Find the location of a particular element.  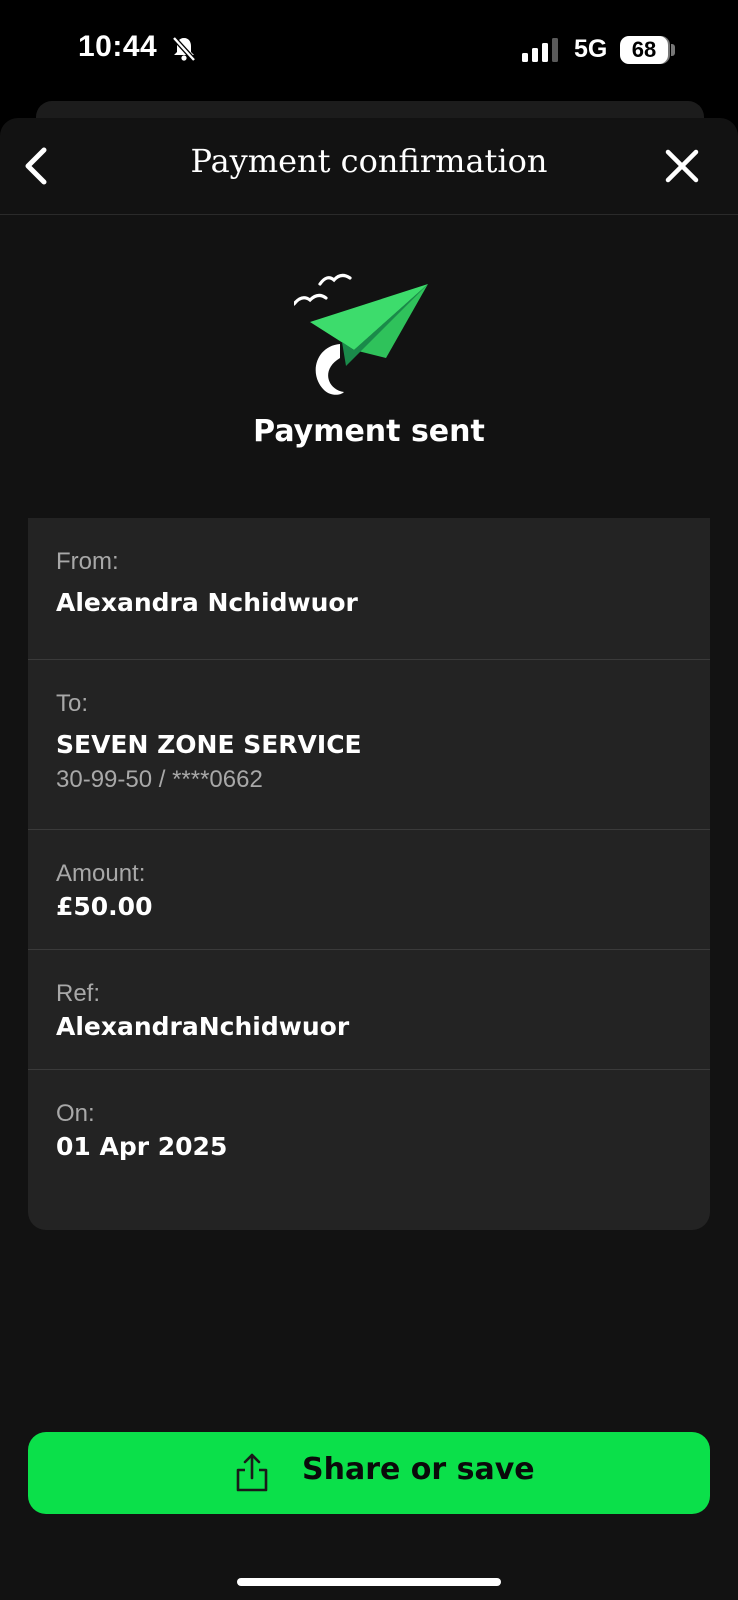

ref-value: AlexandraNchidwuor is located at coordinates (203, 1026).